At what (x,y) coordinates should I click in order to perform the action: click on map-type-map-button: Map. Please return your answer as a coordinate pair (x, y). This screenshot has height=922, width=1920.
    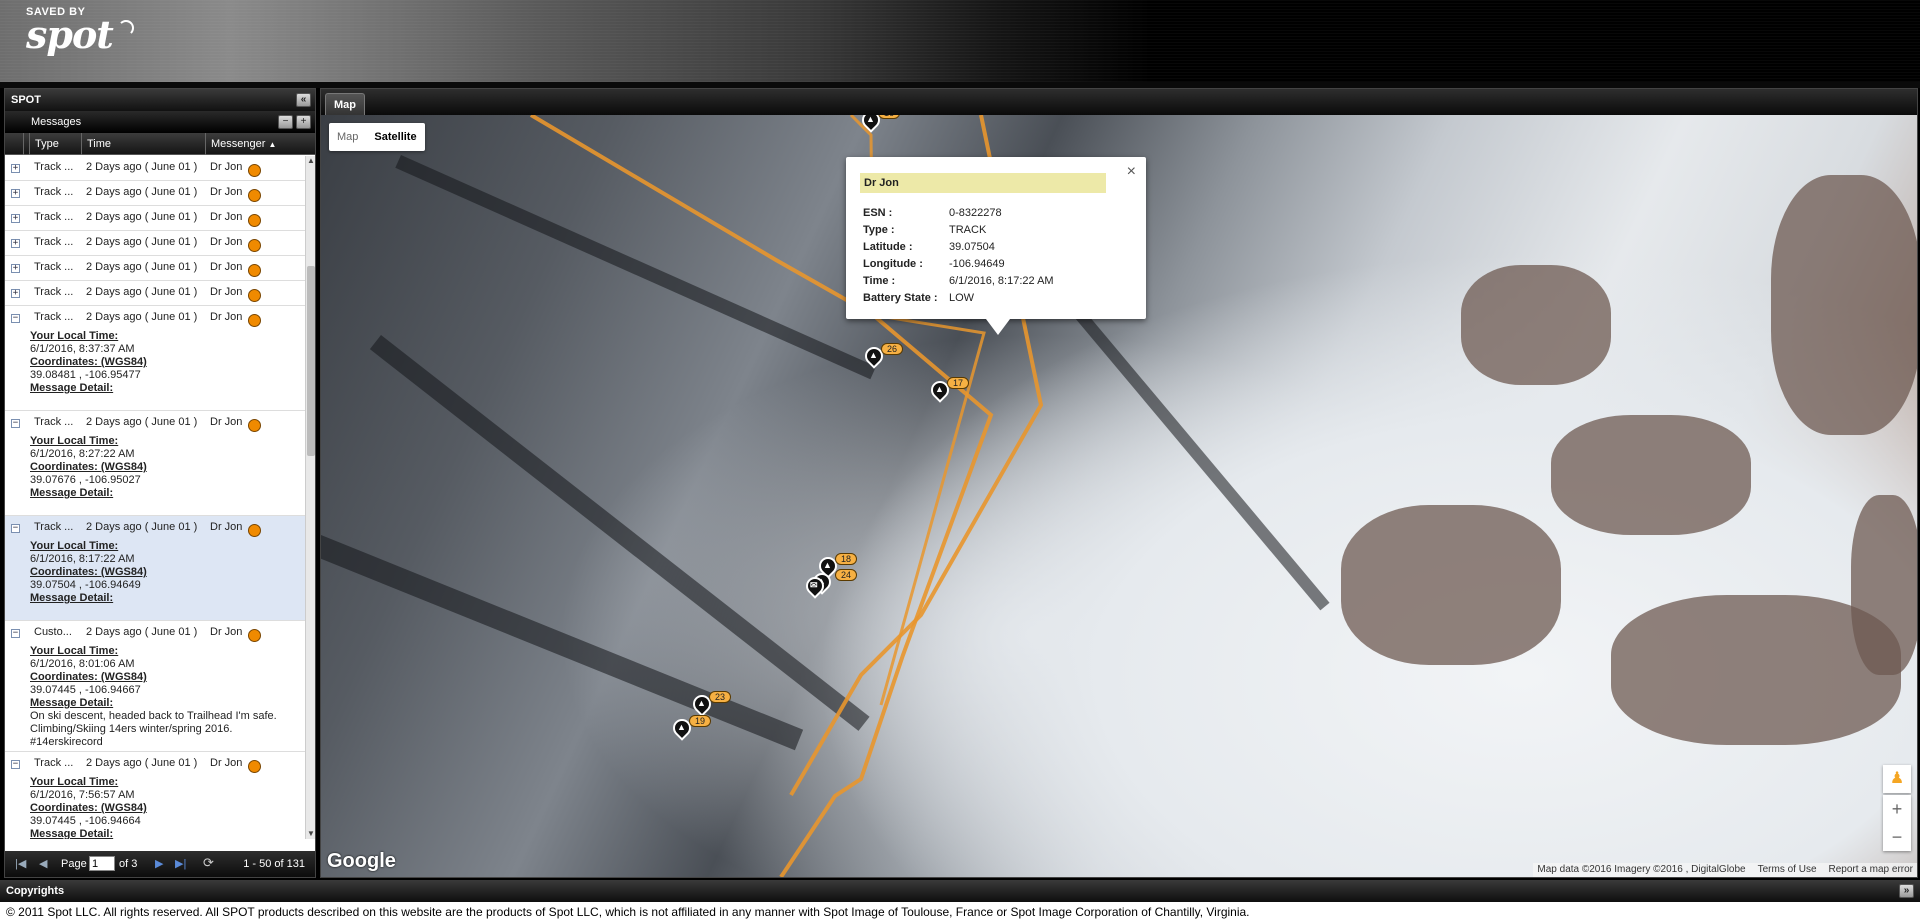
    Looking at the image, I should click on (347, 137).